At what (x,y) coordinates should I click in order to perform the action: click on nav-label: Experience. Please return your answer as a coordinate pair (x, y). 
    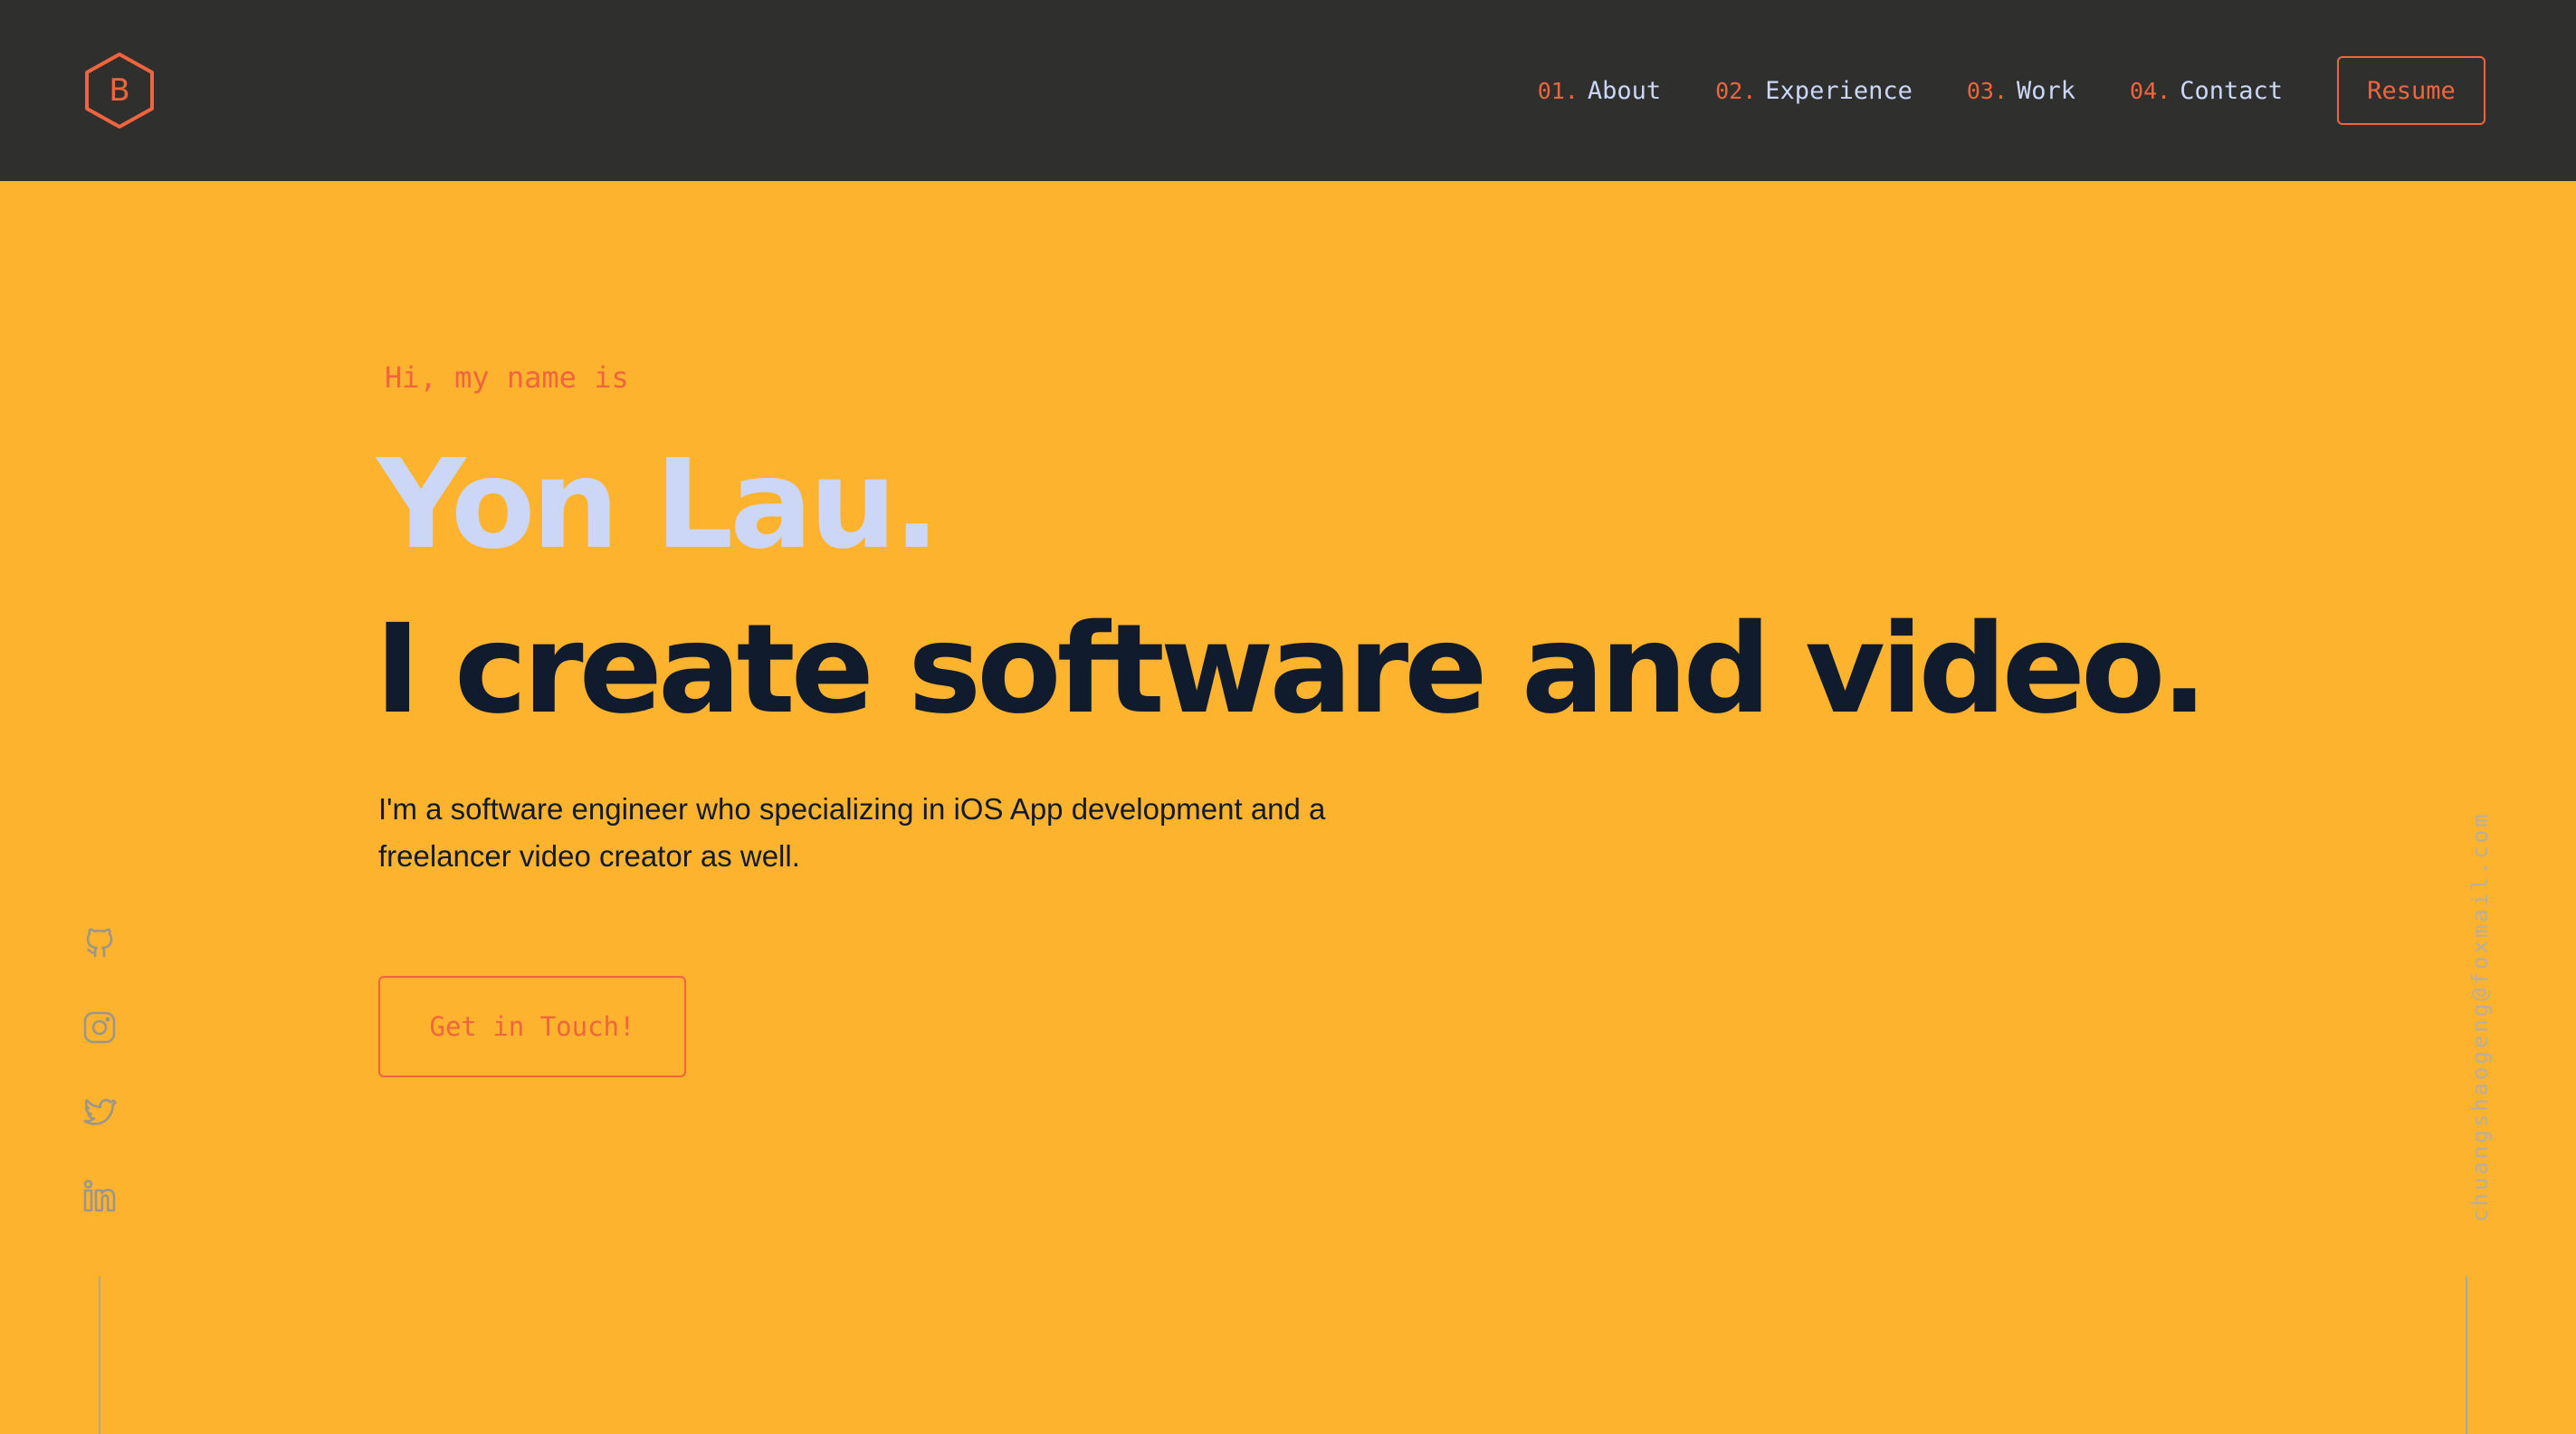
    Looking at the image, I should click on (1839, 90).